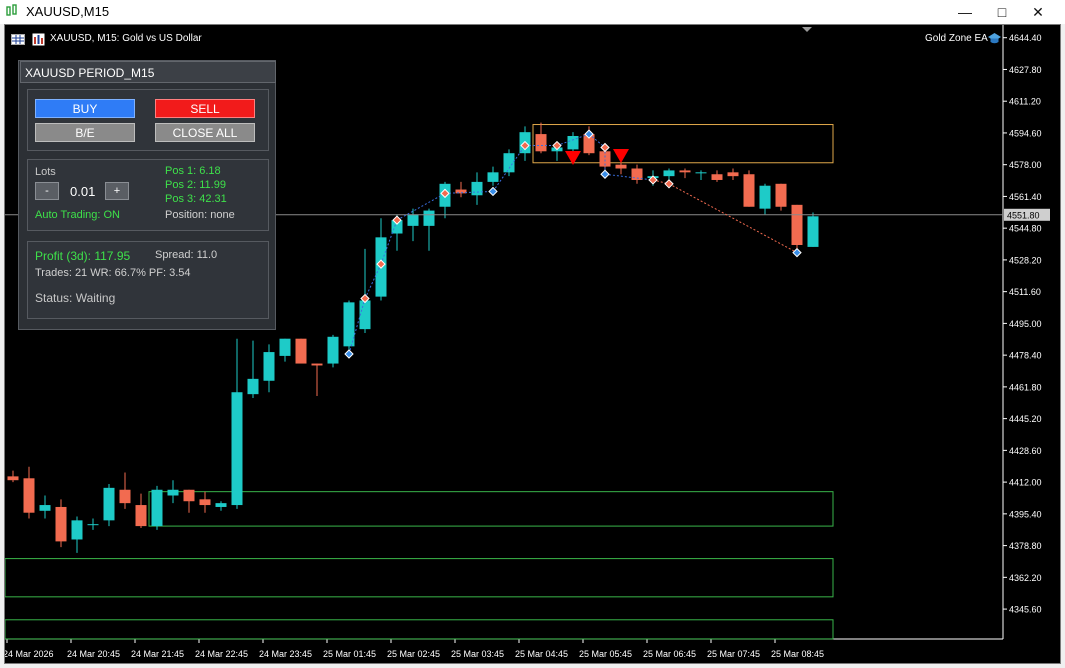  I want to click on price-tick-label: 4578.00, so click(1025, 165).